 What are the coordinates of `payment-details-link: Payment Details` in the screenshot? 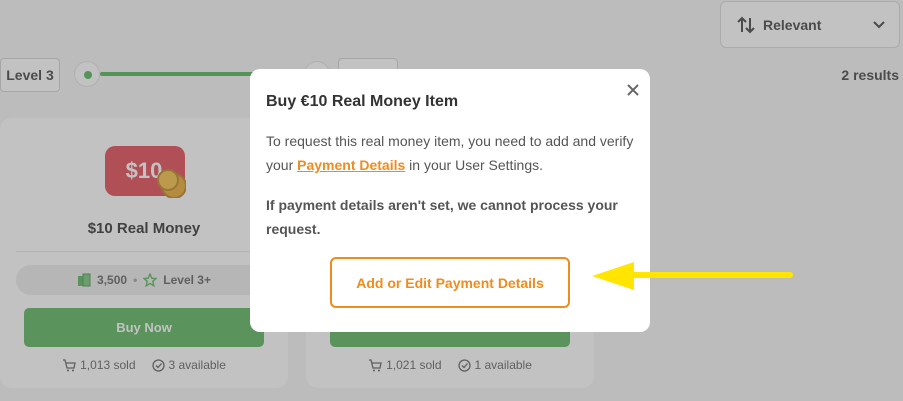 It's located at (351, 165).